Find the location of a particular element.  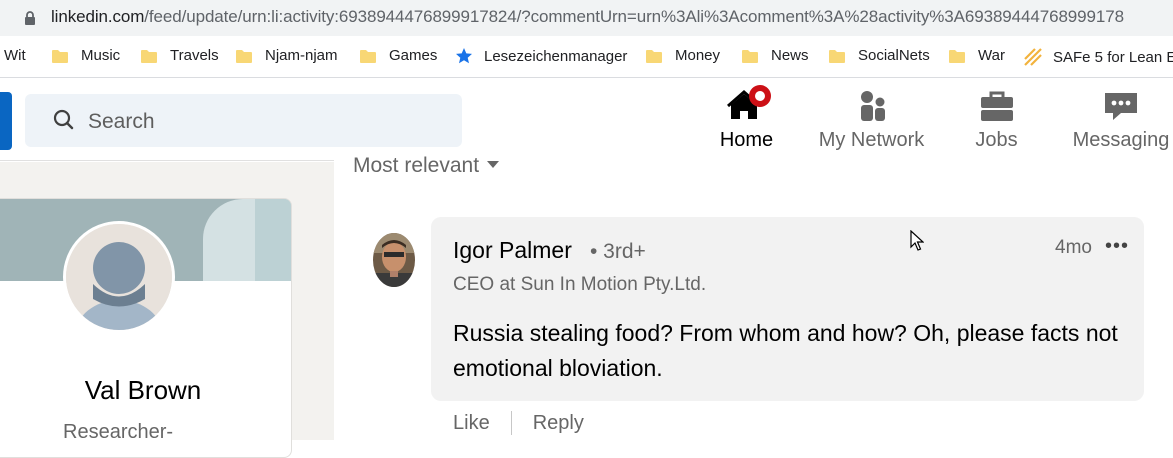

star-icon is located at coordinates (464, 56).